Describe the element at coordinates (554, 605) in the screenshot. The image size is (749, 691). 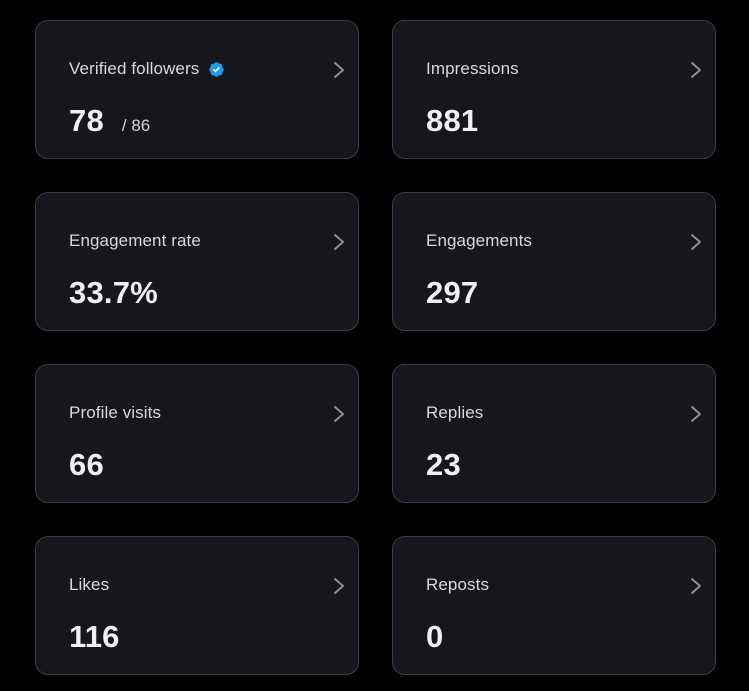
I see `card-reposts: Reposts 0` at that location.